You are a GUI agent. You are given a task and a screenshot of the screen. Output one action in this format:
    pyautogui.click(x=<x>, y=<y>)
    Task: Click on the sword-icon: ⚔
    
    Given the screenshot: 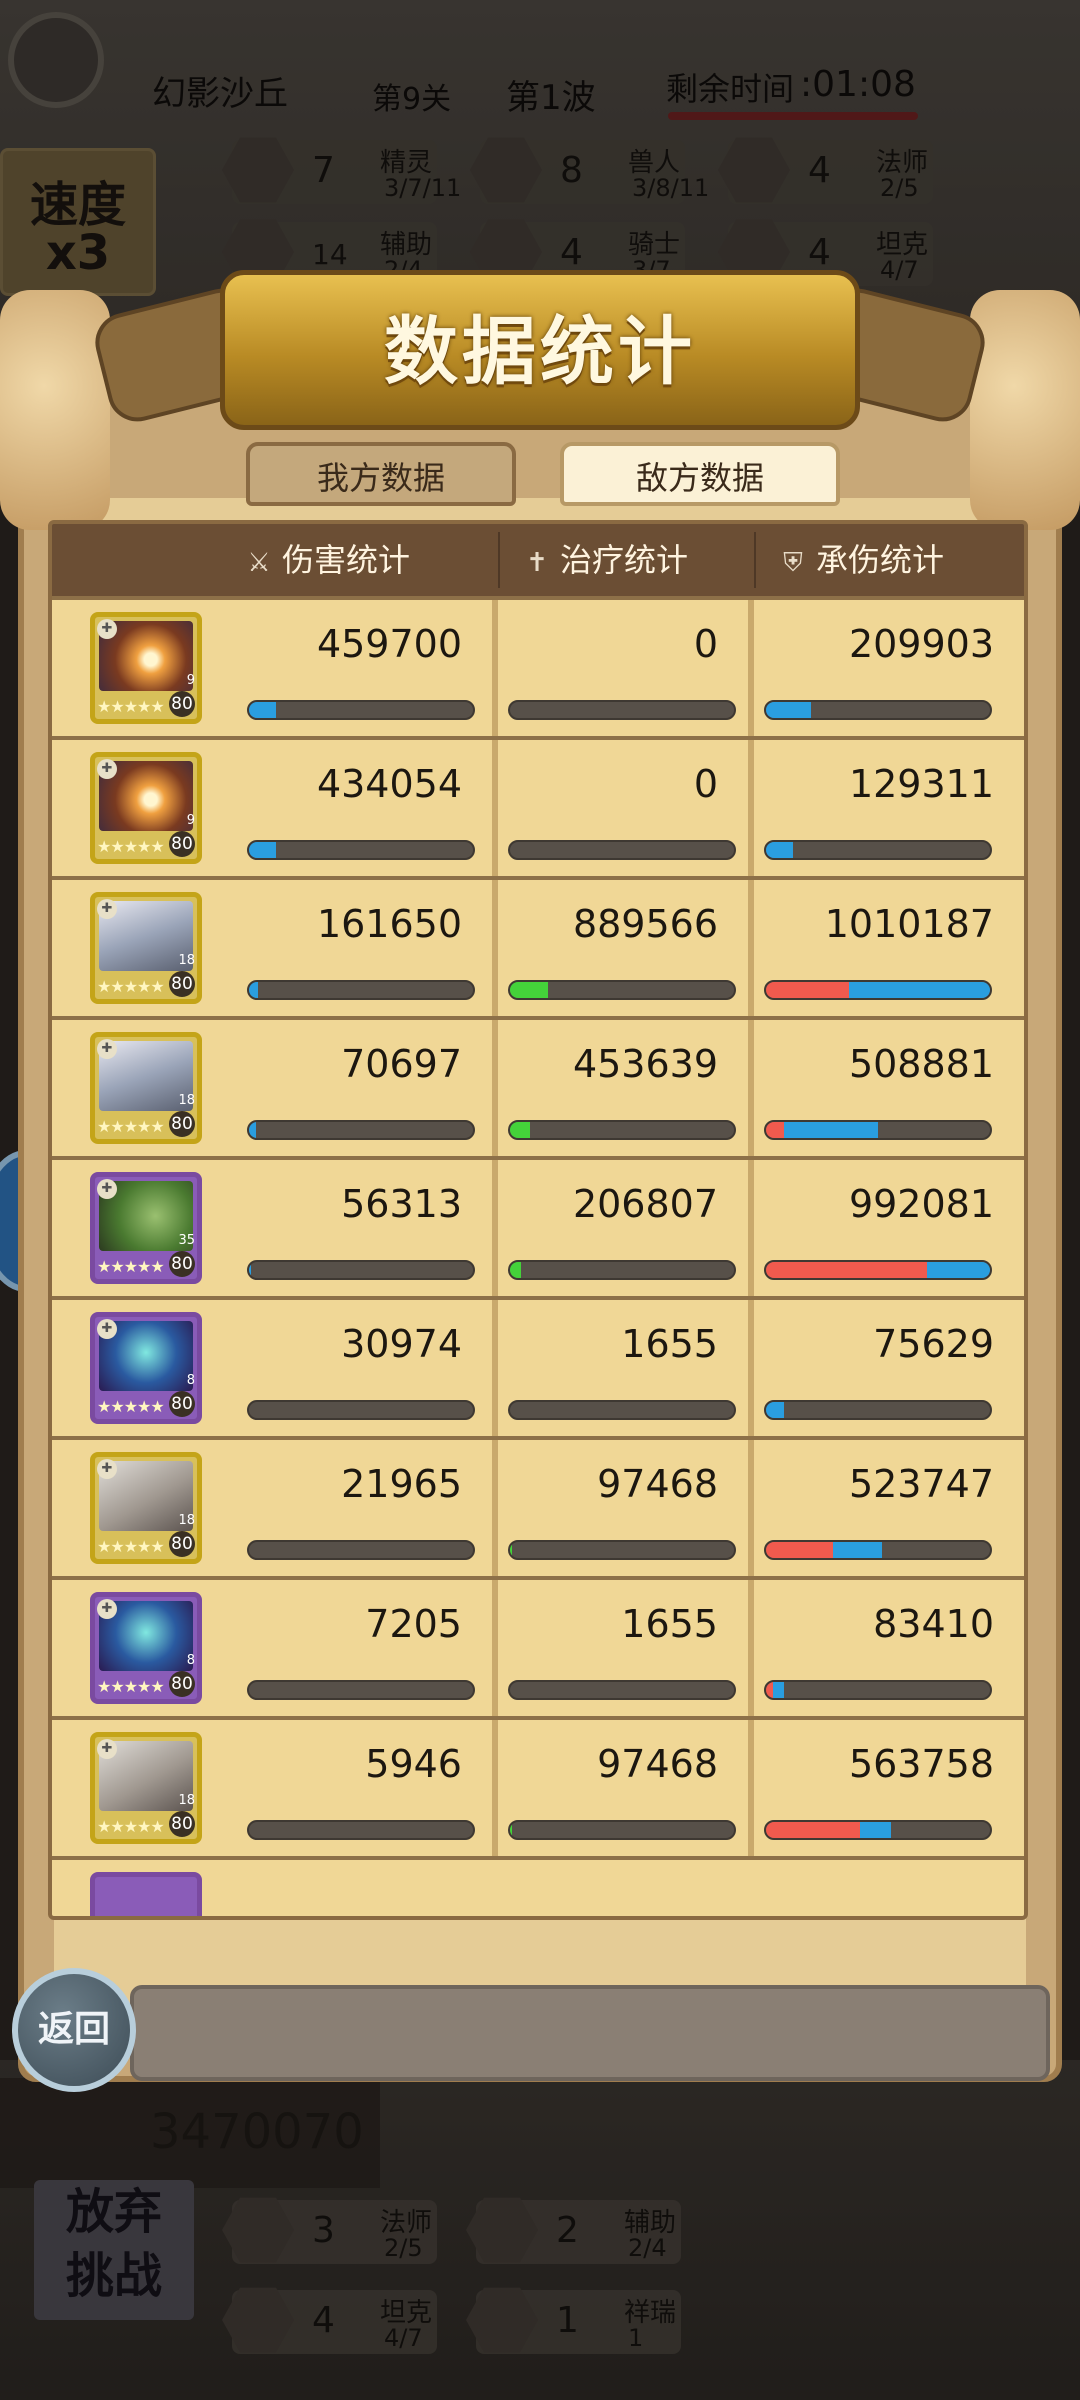 What is the action you would take?
    pyautogui.click(x=259, y=563)
    